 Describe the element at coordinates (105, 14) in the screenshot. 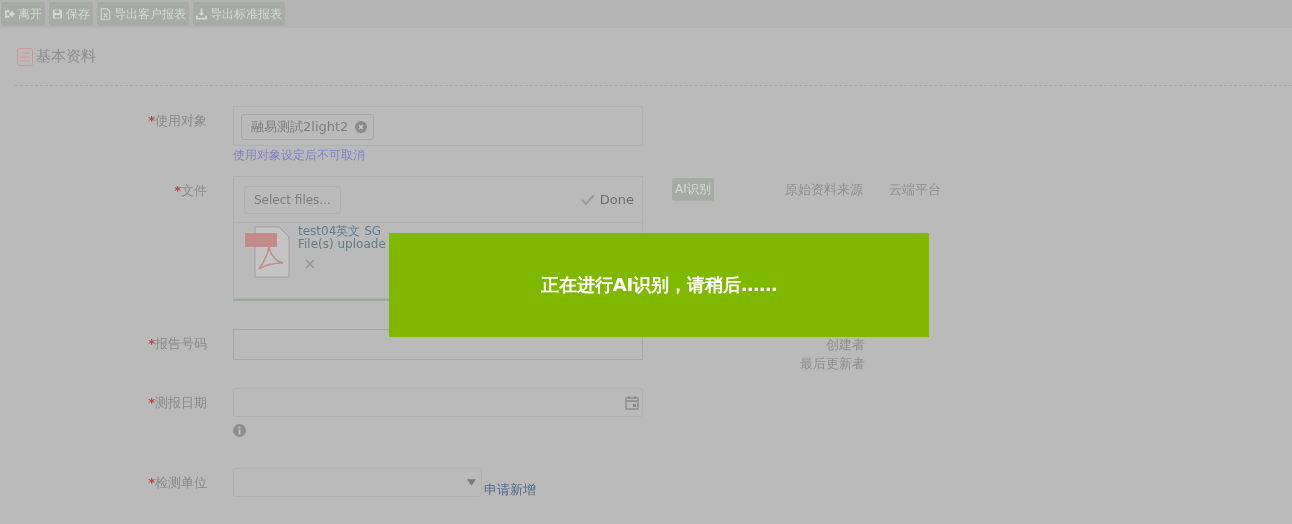

I see `spreadsheet-icon` at that location.